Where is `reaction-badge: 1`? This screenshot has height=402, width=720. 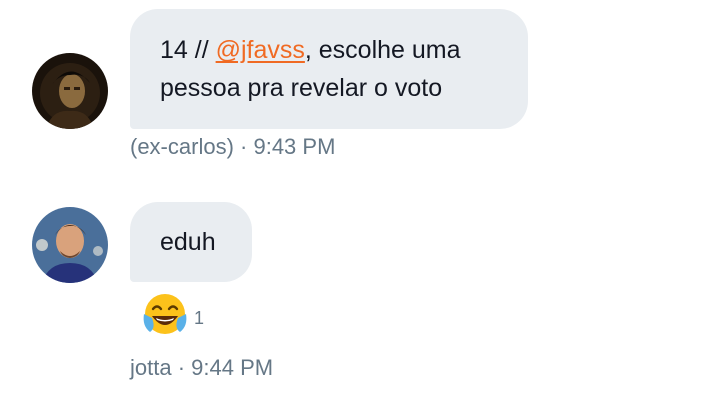
reaction-badge: 1 is located at coordinates (172, 316).